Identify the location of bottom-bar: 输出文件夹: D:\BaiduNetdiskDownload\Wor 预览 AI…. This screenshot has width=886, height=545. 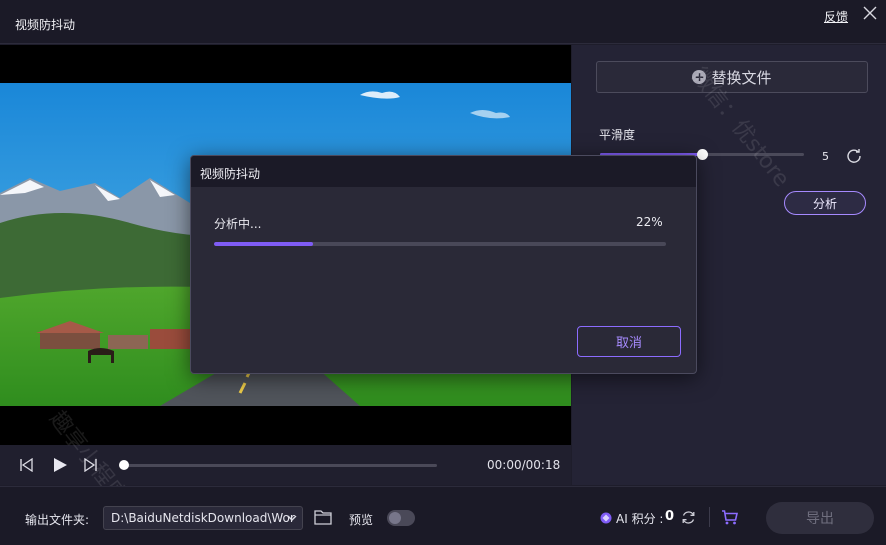
(443, 515).